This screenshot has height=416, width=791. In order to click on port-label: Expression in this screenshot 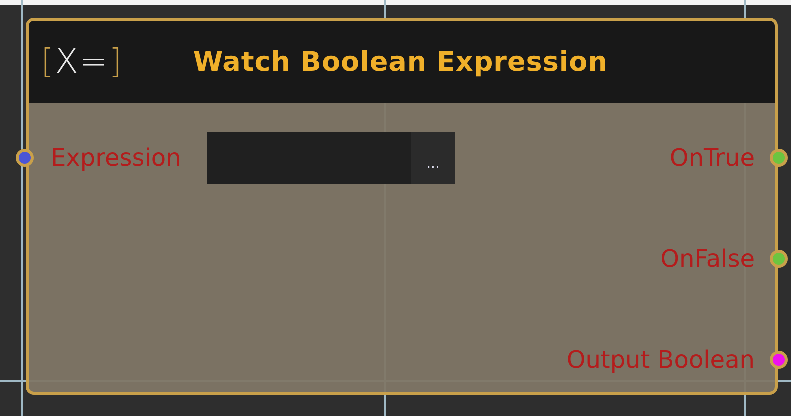, I will do `click(116, 158)`.